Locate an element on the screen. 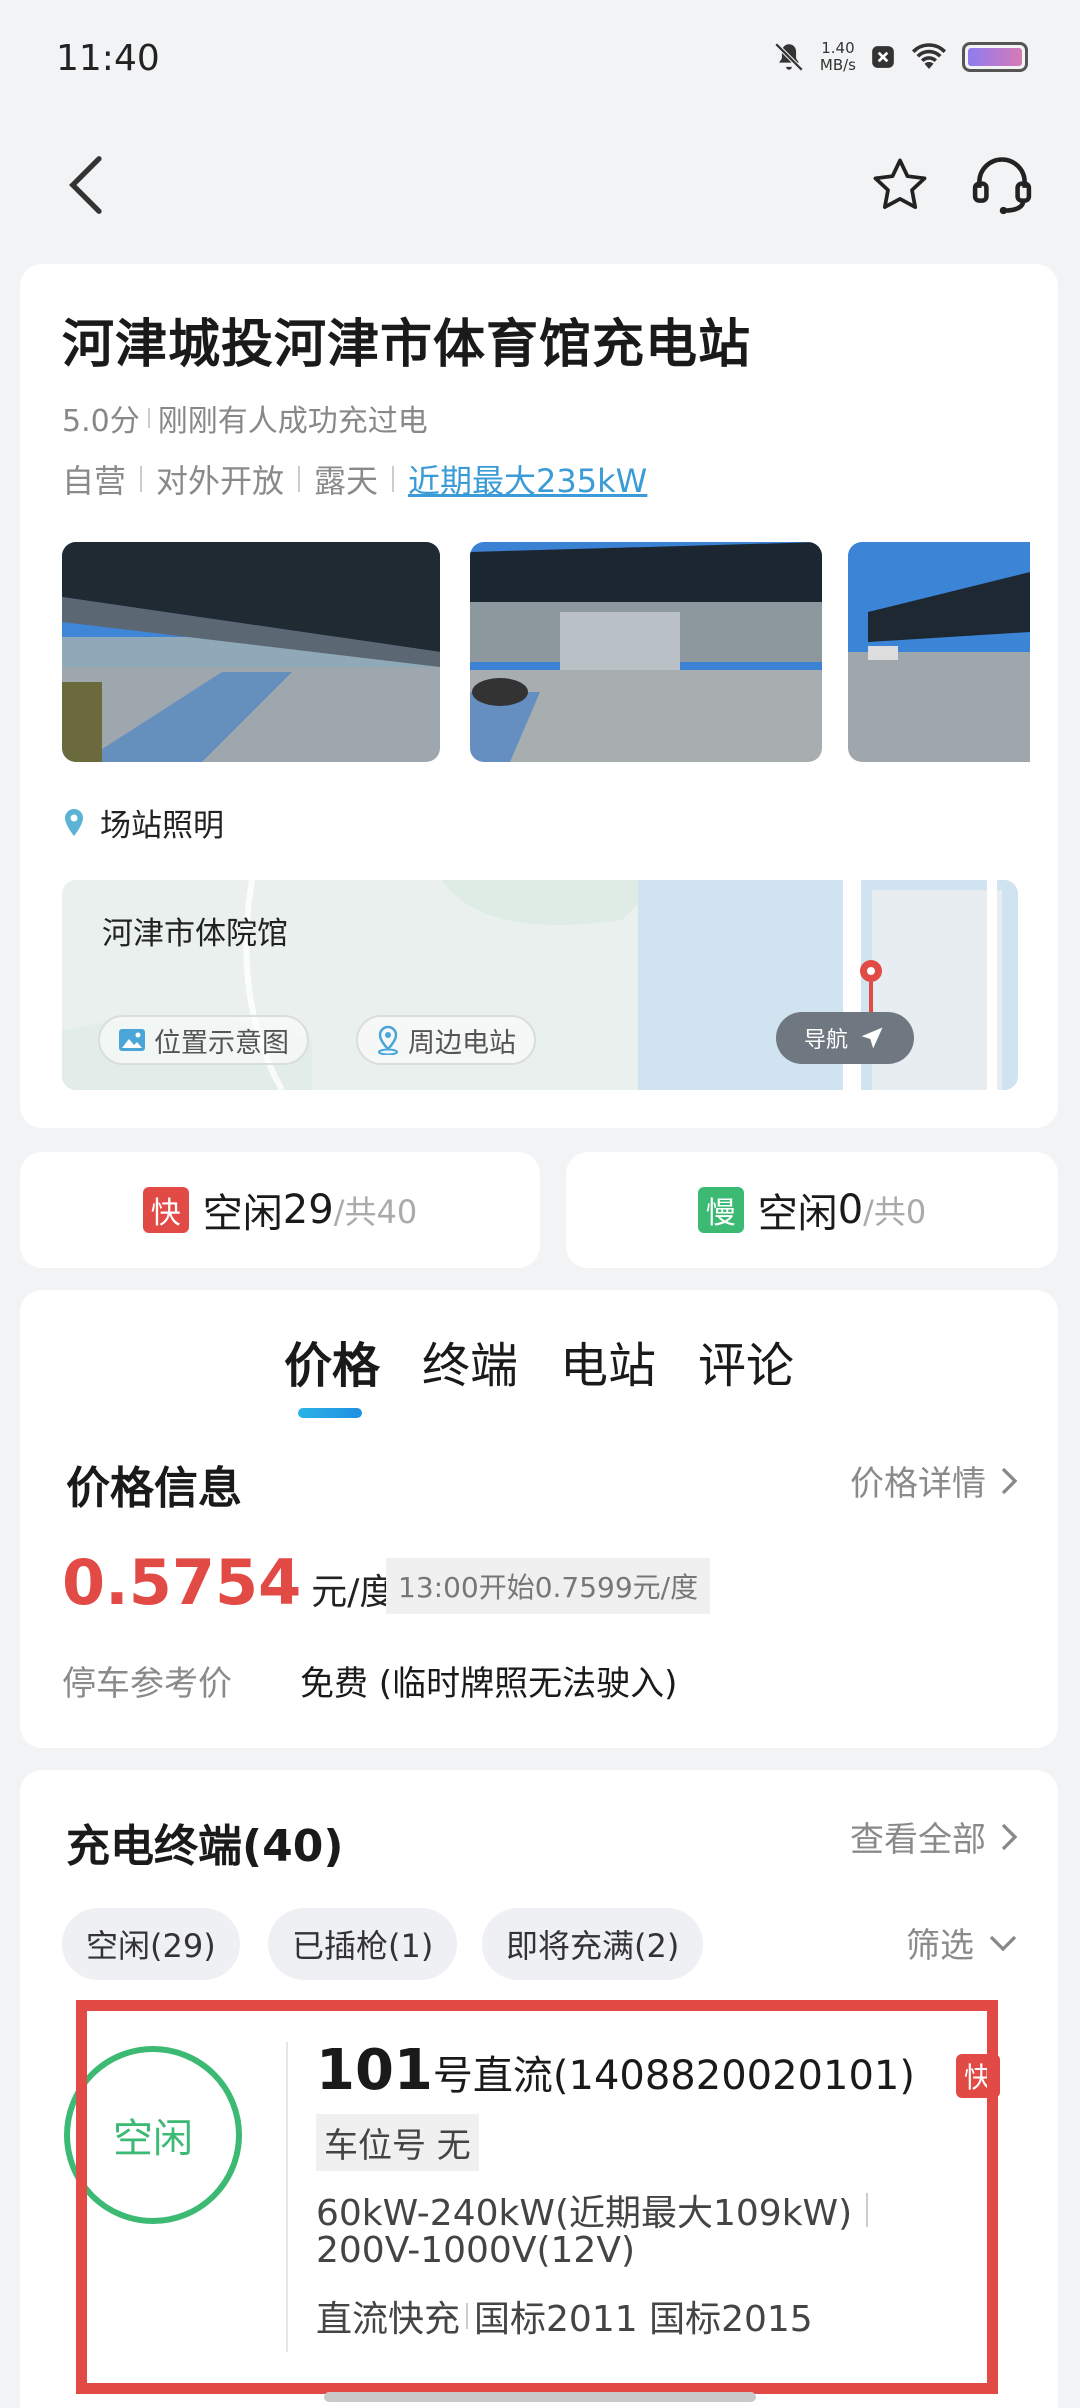 The width and height of the screenshot is (1080, 2408). location-diagram-chip: 位置示意图 is located at coordinates (203, 1040).